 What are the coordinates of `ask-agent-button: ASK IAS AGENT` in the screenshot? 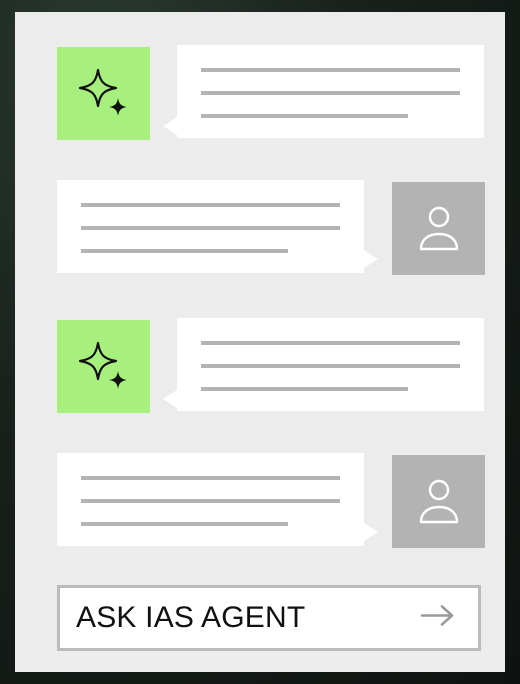 It's located at (269, 618).